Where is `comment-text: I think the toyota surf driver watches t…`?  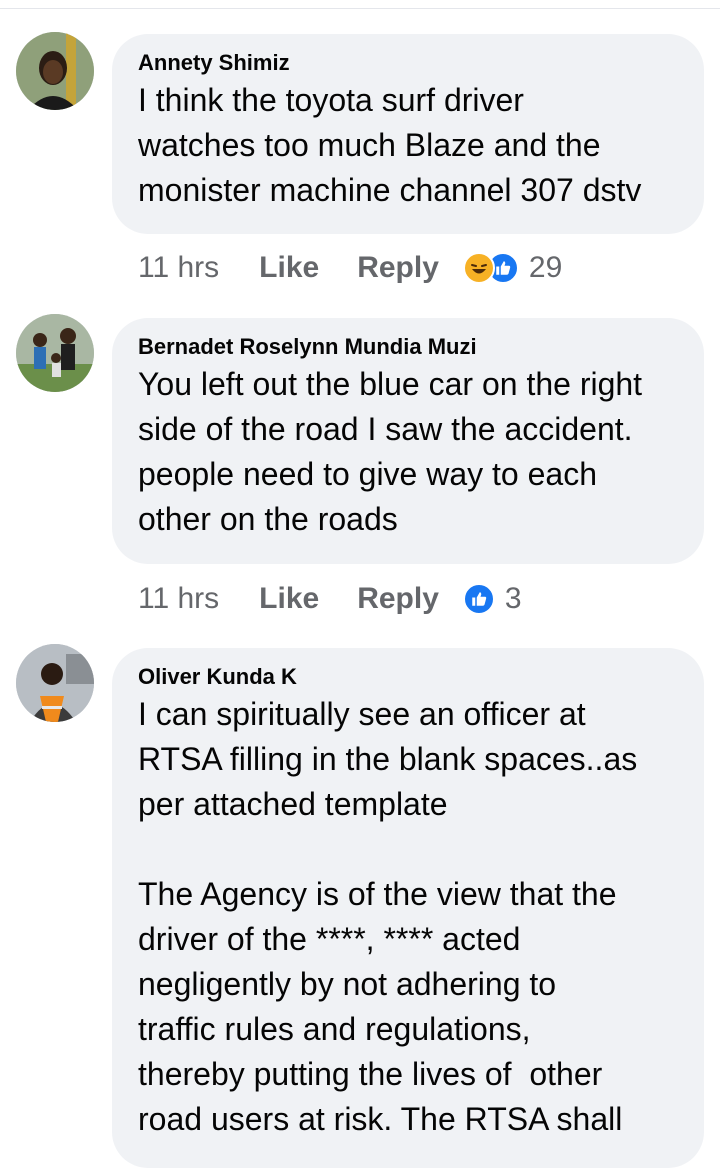
comment-text: I think the toyota surf driver watches t… is located at coordinates (390, 145).